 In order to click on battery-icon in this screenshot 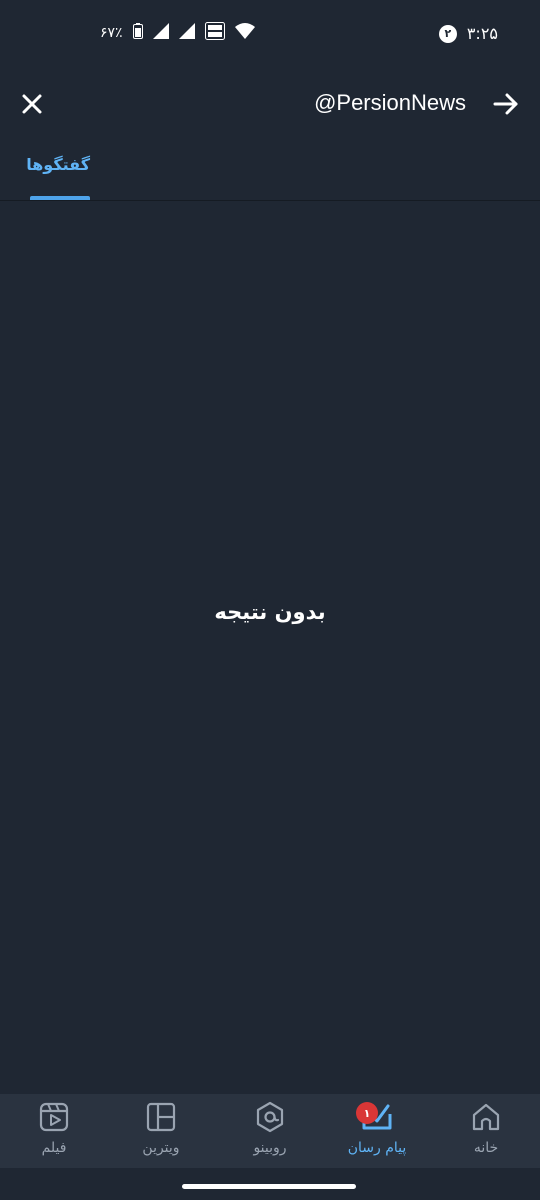, I will do `click(137, 33)`.